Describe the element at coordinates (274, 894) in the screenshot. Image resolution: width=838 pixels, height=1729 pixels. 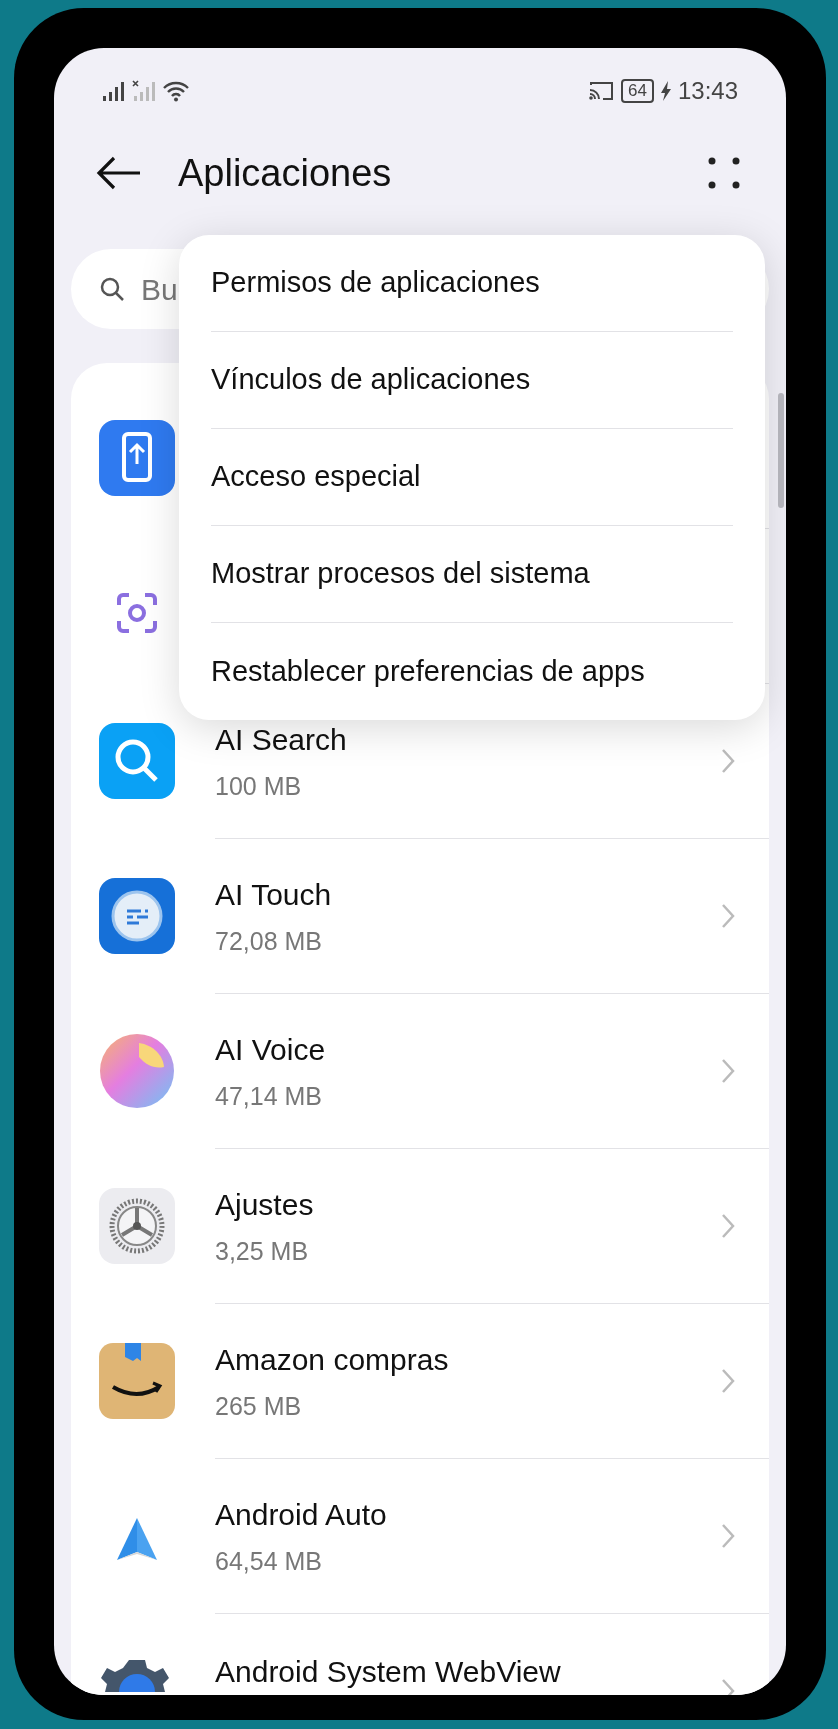
I see `app-name: AI Touch` at that location.